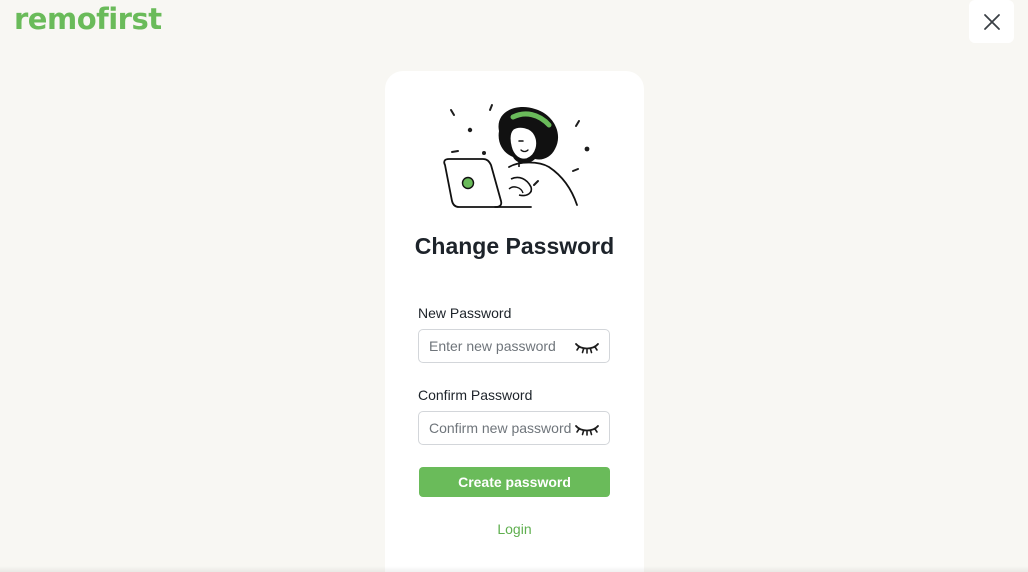 Image resolution: width=1028 pixels, height=572 pixels. Describe the element at coordinates (499, 346) in the screenshot. I see `new-password-input` at that location.